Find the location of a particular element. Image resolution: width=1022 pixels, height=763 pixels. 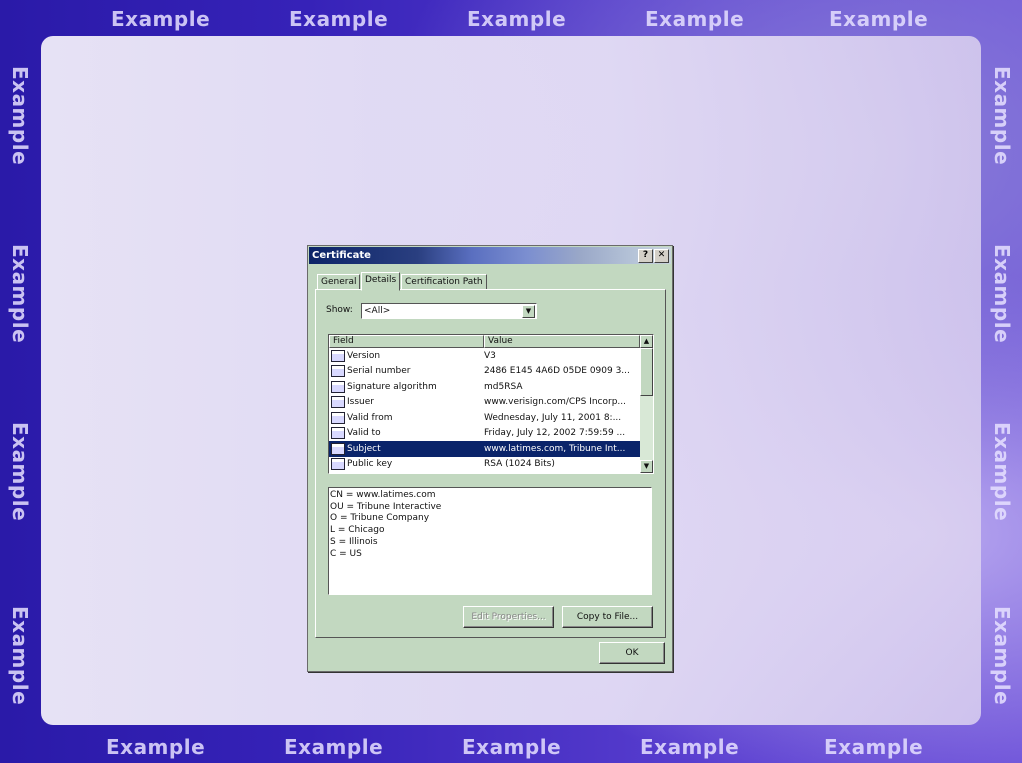

help-icon: ? is located at coordinates (645, 255).